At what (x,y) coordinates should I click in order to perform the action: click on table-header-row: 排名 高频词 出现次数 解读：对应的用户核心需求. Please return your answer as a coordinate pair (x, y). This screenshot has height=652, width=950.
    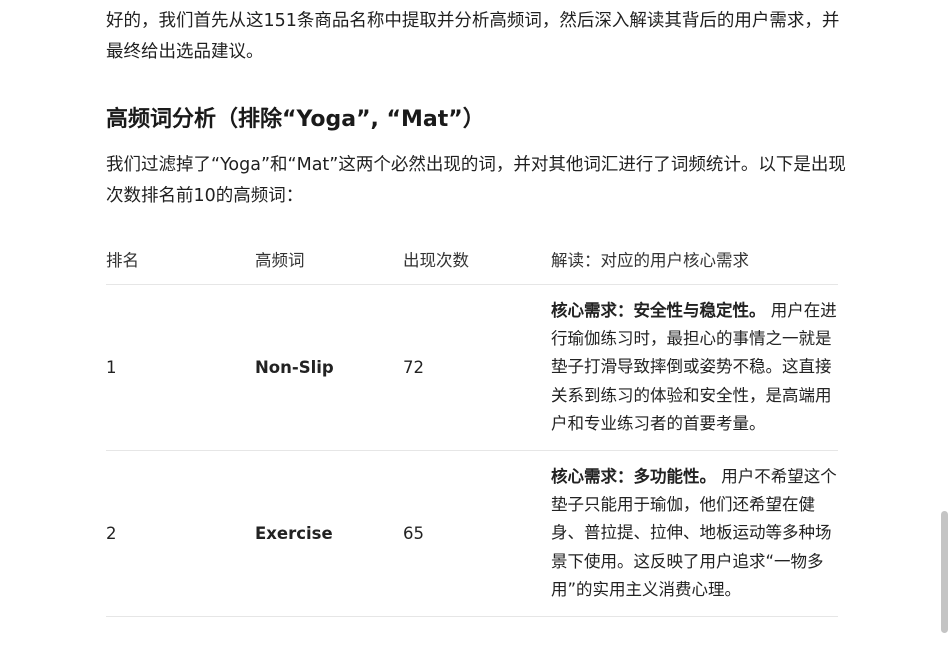
    Looking at the image, I should click on (472, 259).